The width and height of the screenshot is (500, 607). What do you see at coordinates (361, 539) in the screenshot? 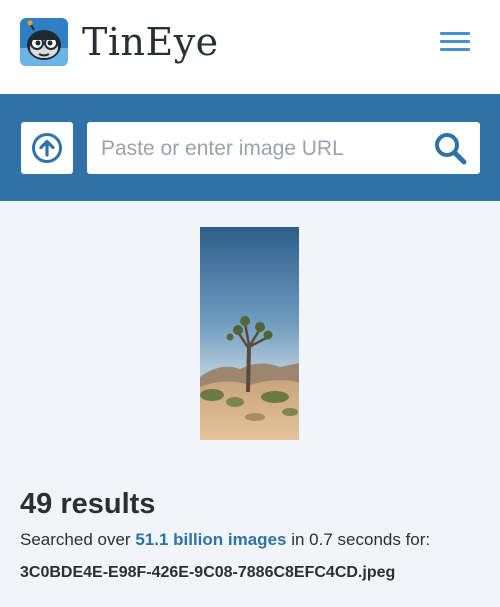
I see `search-summary-suffix: in 0.7 seconds for:` at bounding box center [361, 539].